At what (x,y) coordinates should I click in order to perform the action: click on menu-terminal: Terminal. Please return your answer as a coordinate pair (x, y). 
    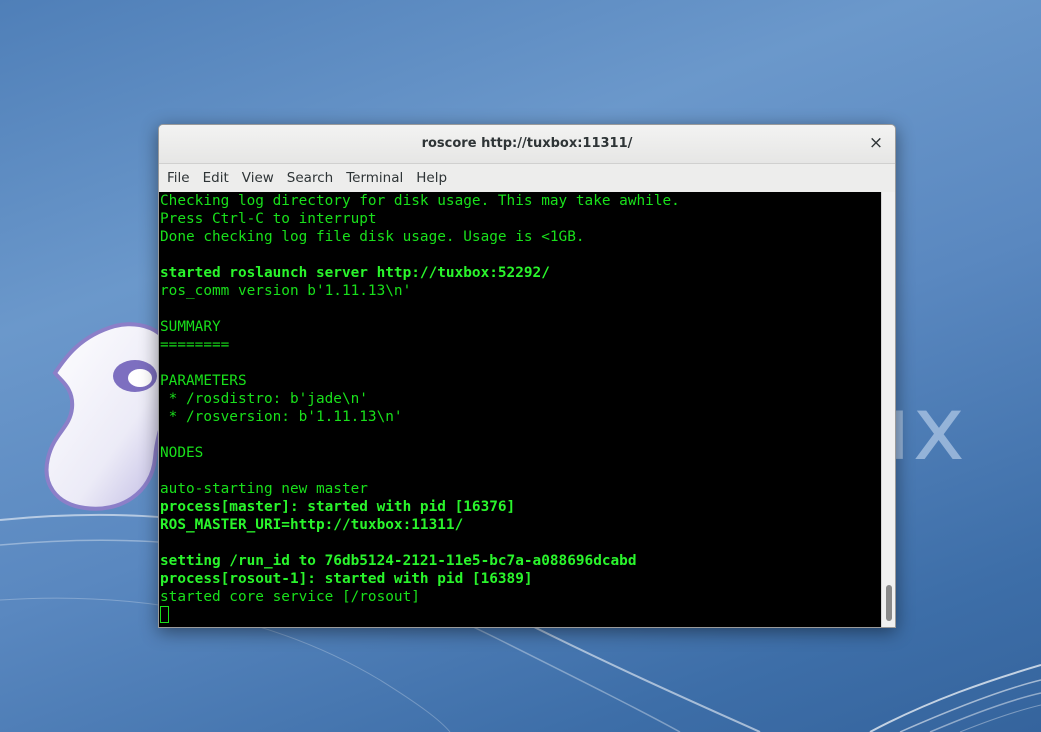
    Looking at the image, I should click on (374, 178).